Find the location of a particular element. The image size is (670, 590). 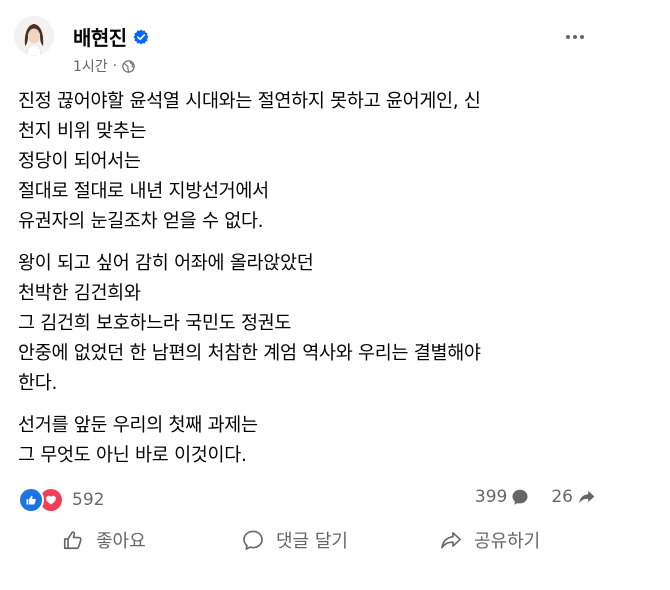

comment-count-value: 399 is located at coordinates (491, 497).